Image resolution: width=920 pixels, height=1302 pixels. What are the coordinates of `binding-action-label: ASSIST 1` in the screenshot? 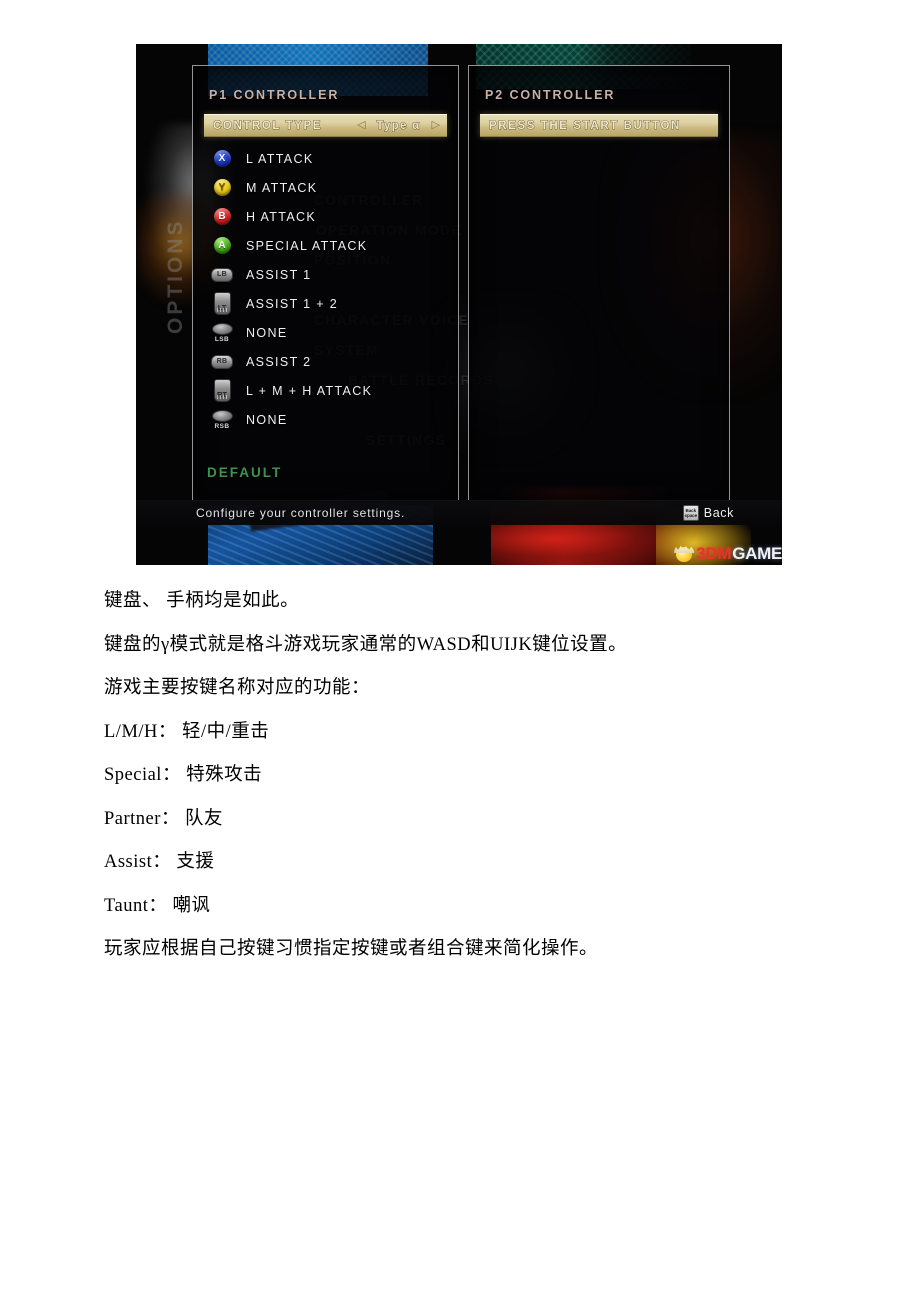 It's located at (279, 274).